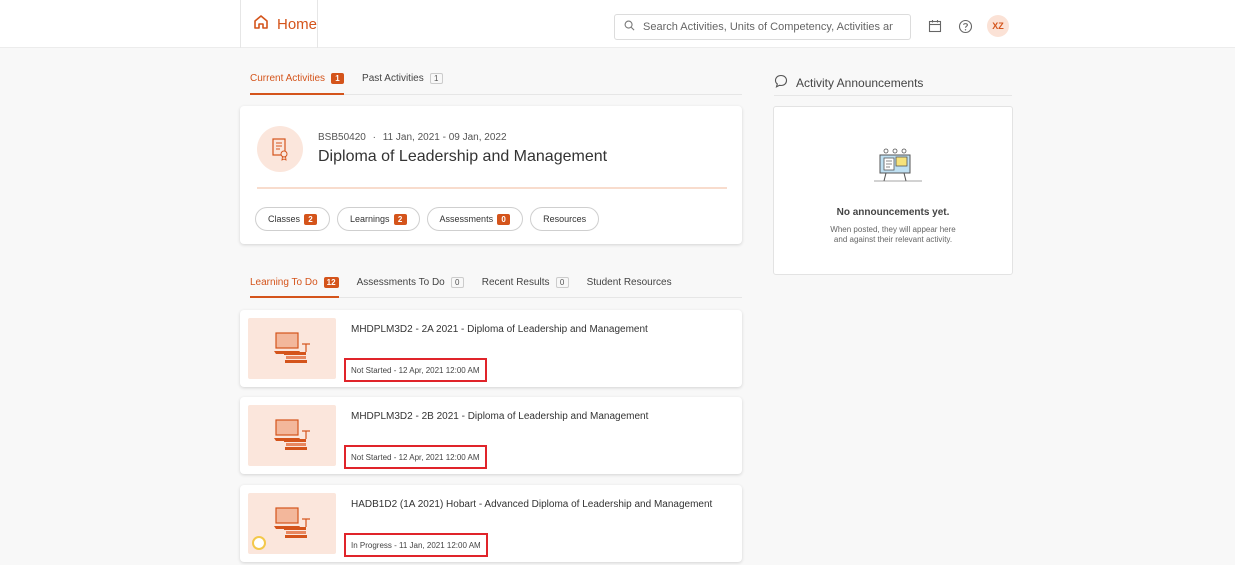 This screenshot has width=1235, height=565. What do you see at coordinates (259, 543) in the screenshot?
I see `in-progress-indicator-icon` at bounding box center [259, 543].